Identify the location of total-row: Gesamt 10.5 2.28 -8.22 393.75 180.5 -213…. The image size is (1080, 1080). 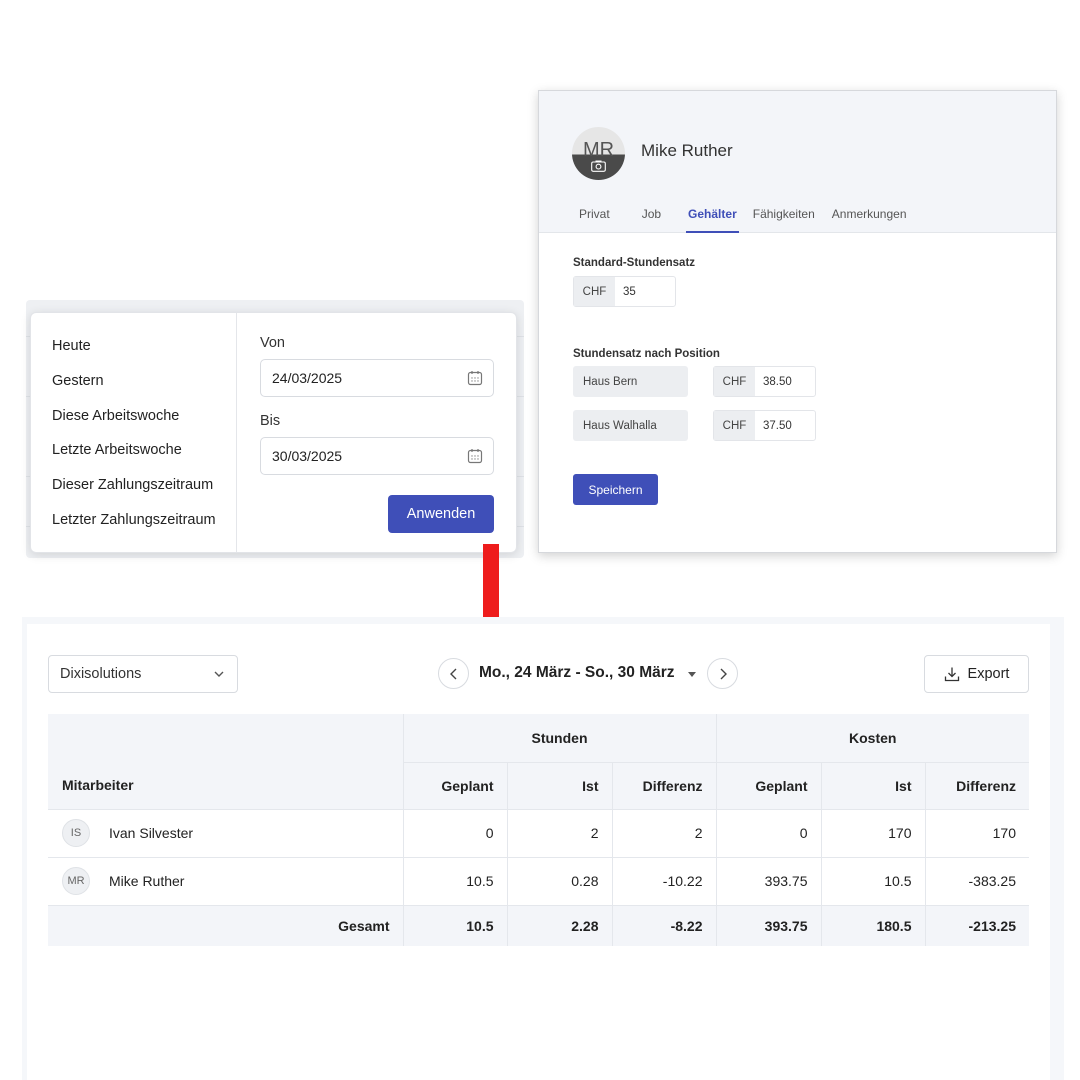
(538, 925).